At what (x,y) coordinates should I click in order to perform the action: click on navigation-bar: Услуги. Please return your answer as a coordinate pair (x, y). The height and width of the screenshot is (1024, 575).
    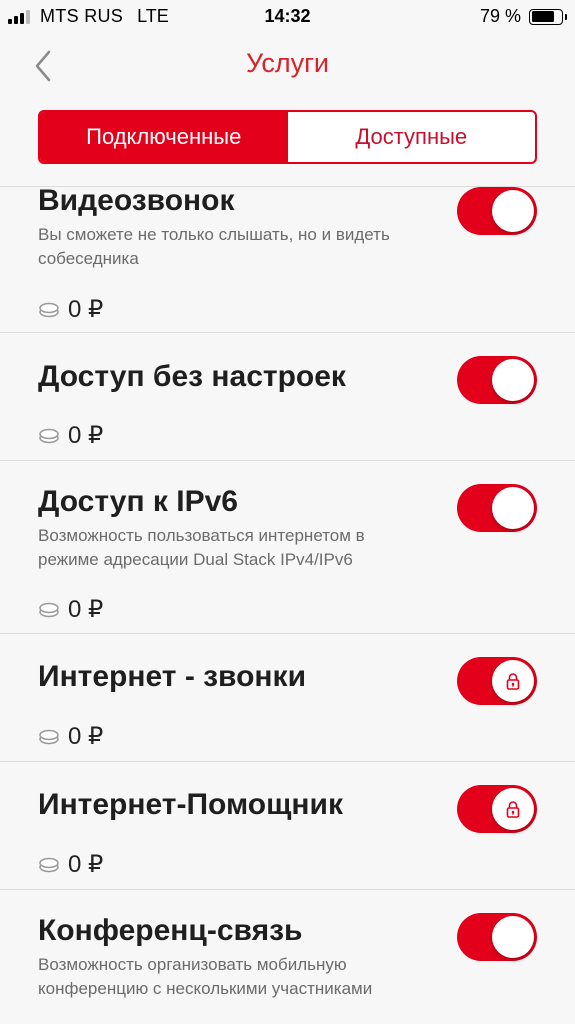
    Looking at the image, I should click on (287, 66).